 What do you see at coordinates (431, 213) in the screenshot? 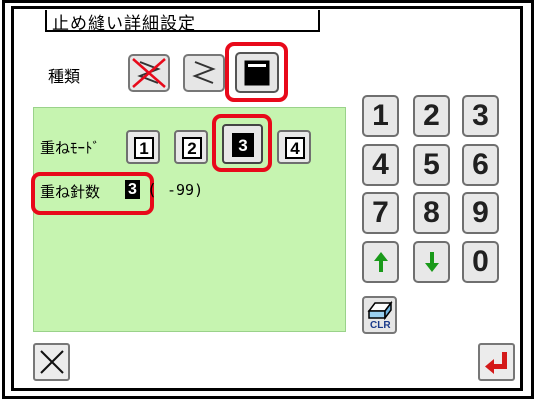
I see `key-8-button: 8` at bounding box center [431, 213].